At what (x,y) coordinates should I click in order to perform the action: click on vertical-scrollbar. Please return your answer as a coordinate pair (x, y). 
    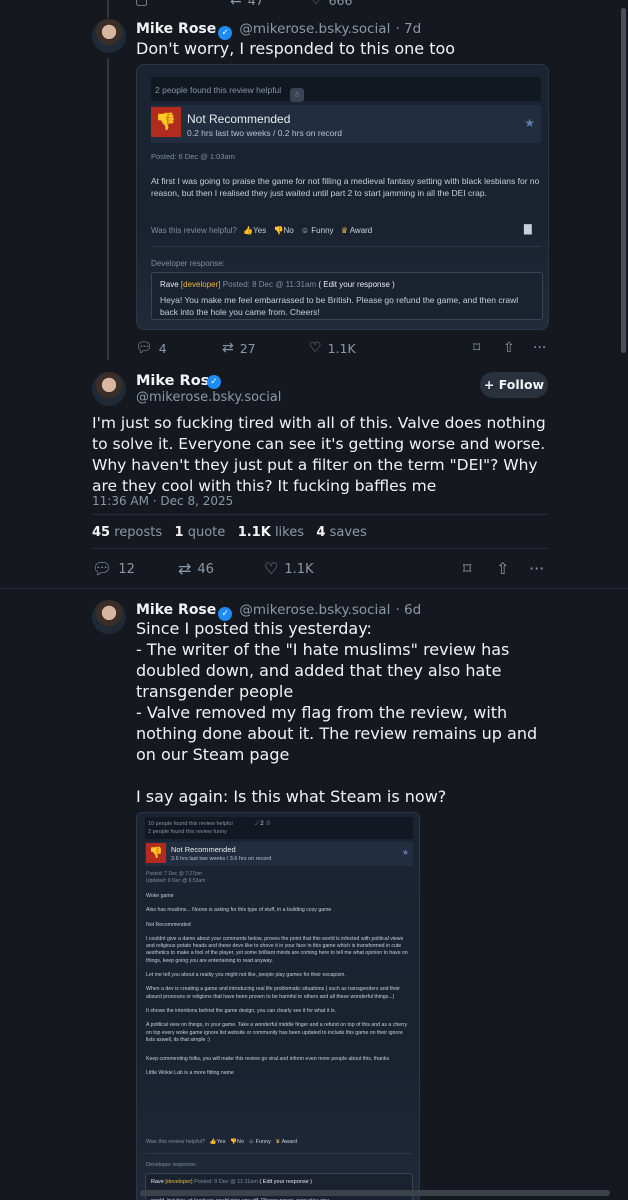
    Looking at the image, I should click on (623, 180).